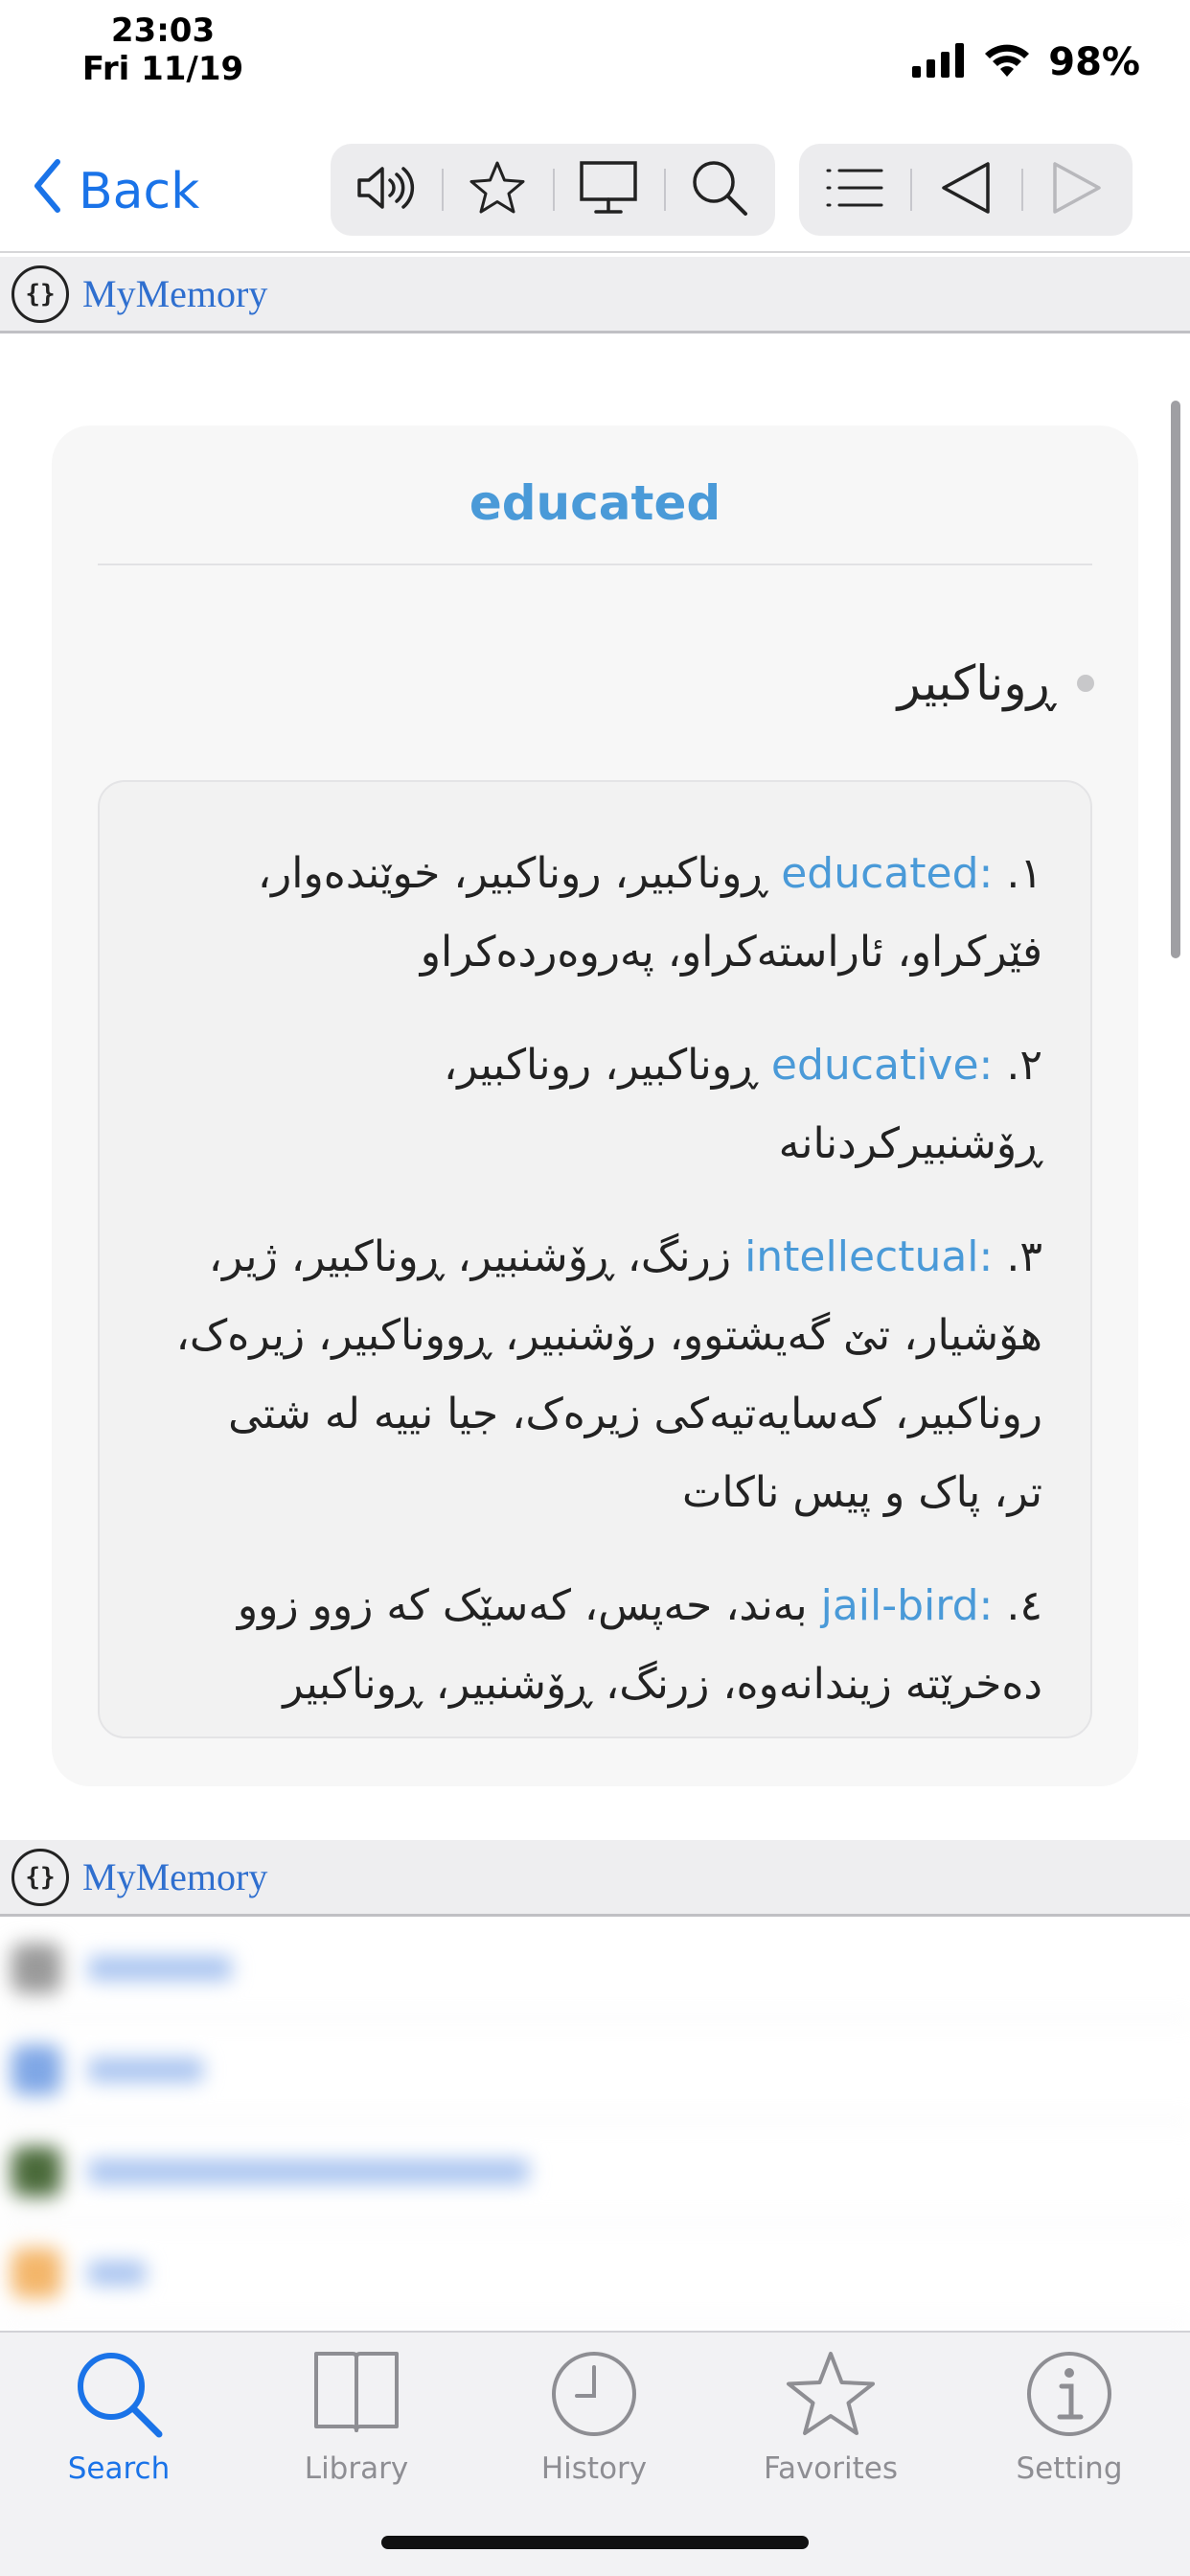  I want to click on toolbar-navigation, so click(966, 190).